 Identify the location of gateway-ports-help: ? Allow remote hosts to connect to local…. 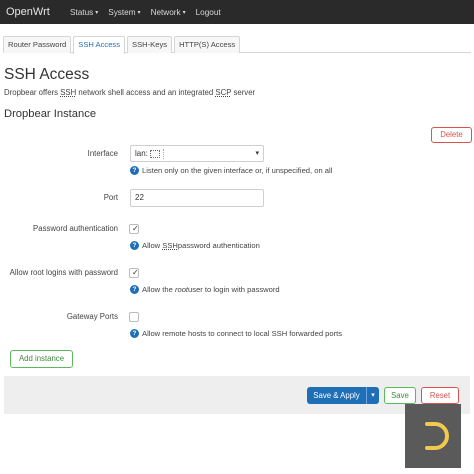
(236, 333).